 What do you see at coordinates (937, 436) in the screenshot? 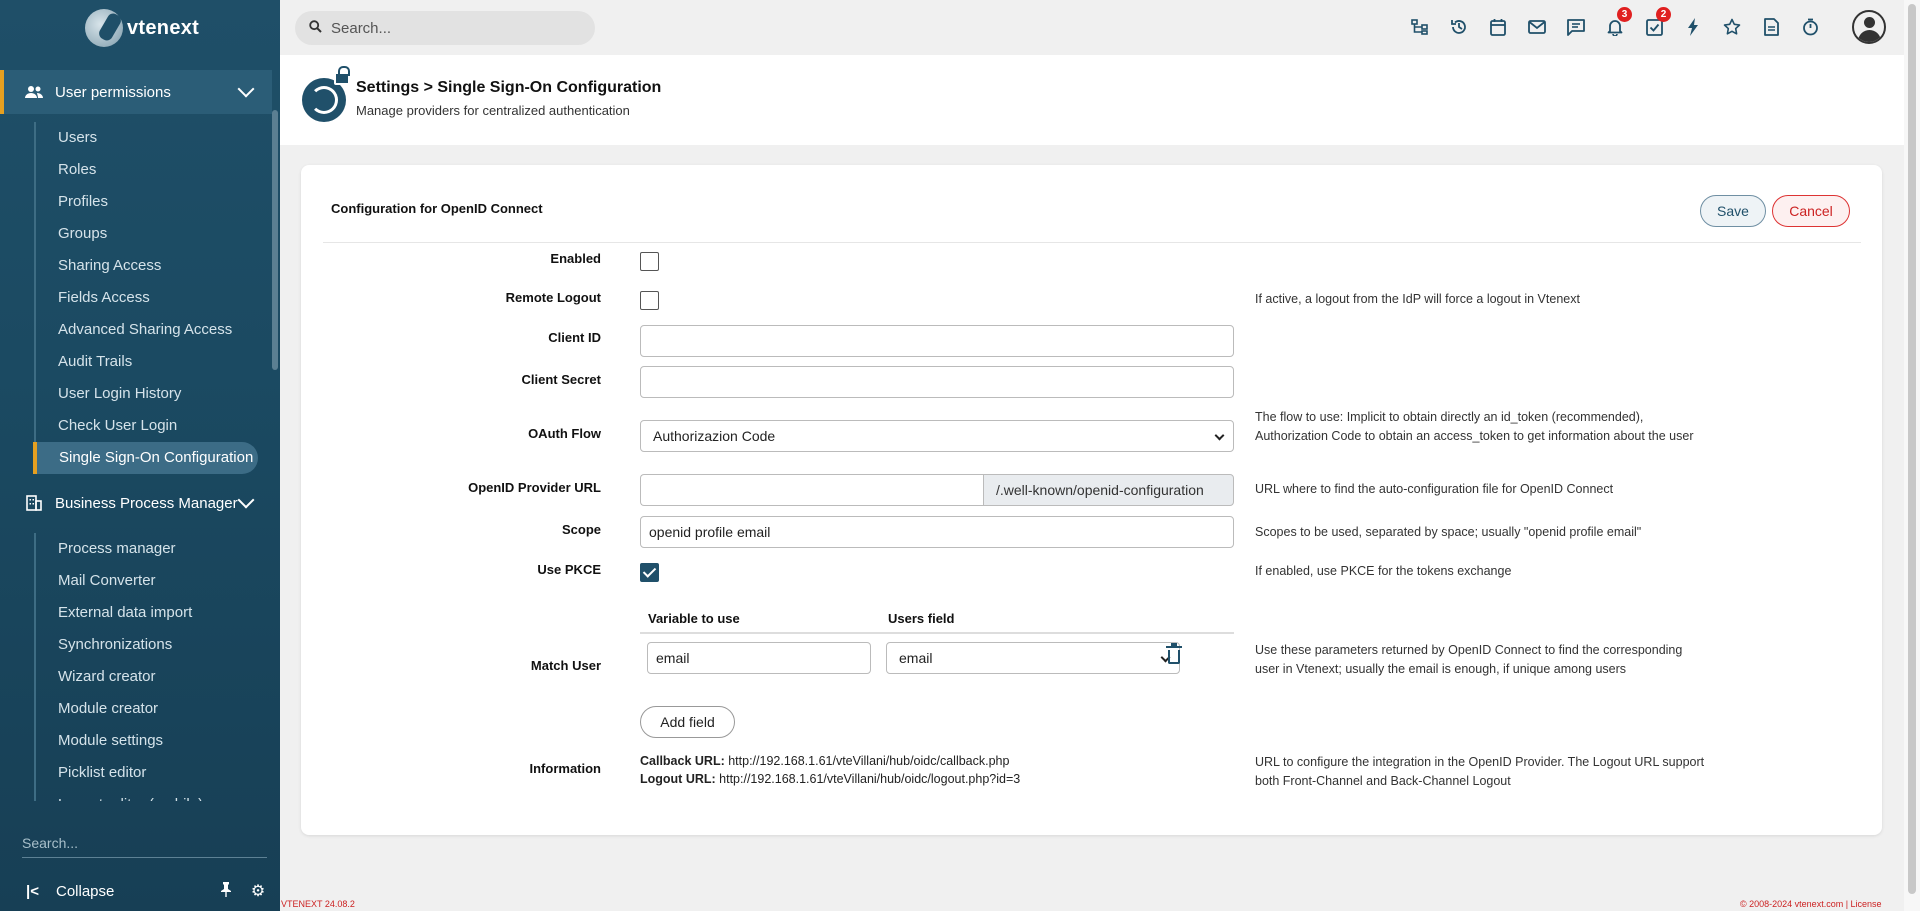
I see `oauth-flow-select: Authorizazion Code` at bounding box center [937, 436].